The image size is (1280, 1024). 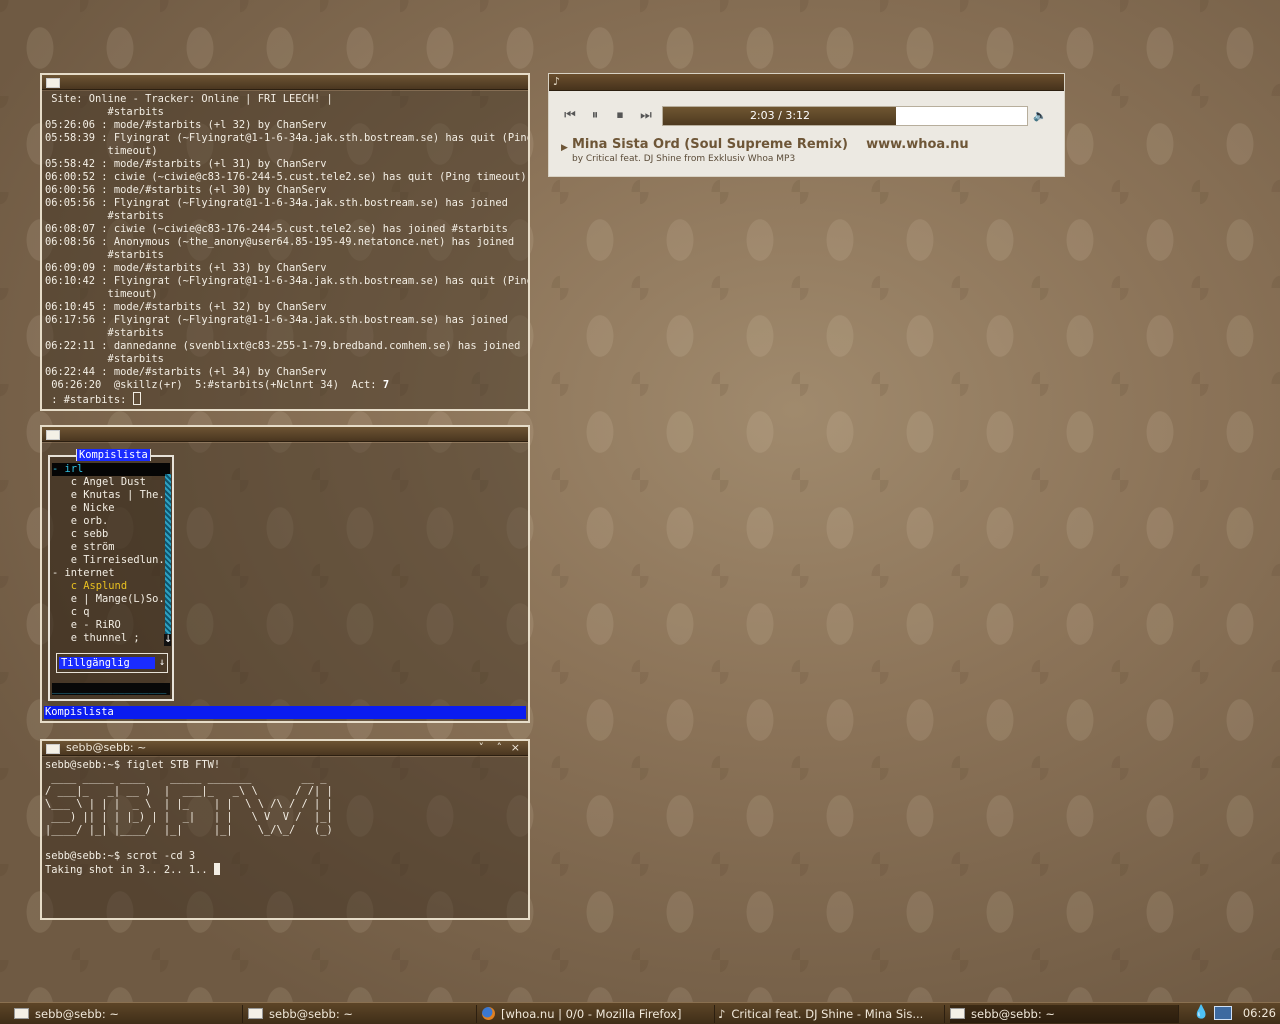 What do you see at coordinates (806, 82) in the screenshot?
I see `player-titlebar: ♪` at bounding box center [806, 82].